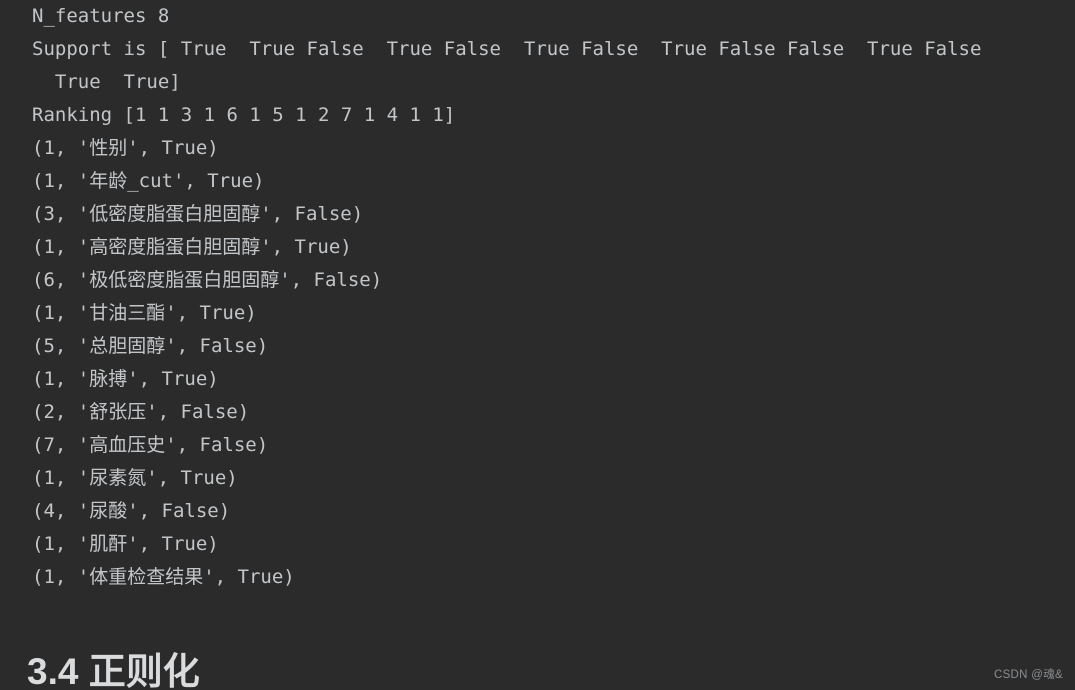 The height and width of the screenshot is (690, 1075). I want to click on output-line: (6, '极低密度脂蛋白胆固醇', False), so click(207, 280).